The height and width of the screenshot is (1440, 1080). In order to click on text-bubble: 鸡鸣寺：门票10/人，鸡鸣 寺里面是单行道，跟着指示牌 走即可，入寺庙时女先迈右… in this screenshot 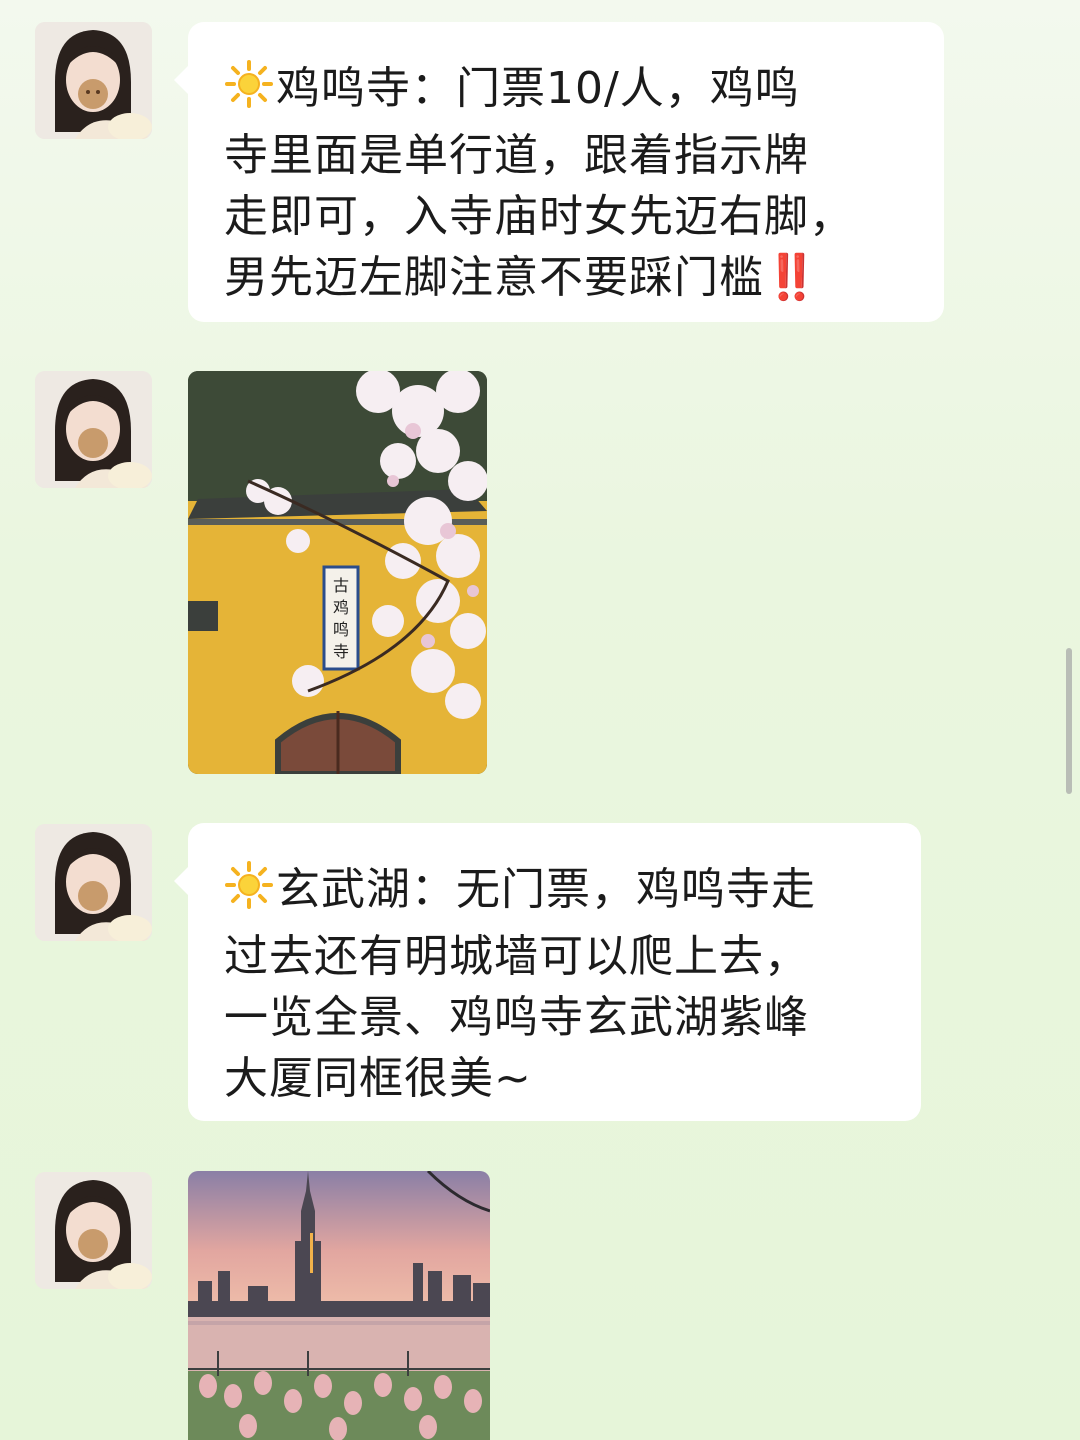, I will do `click(559, 172)`.